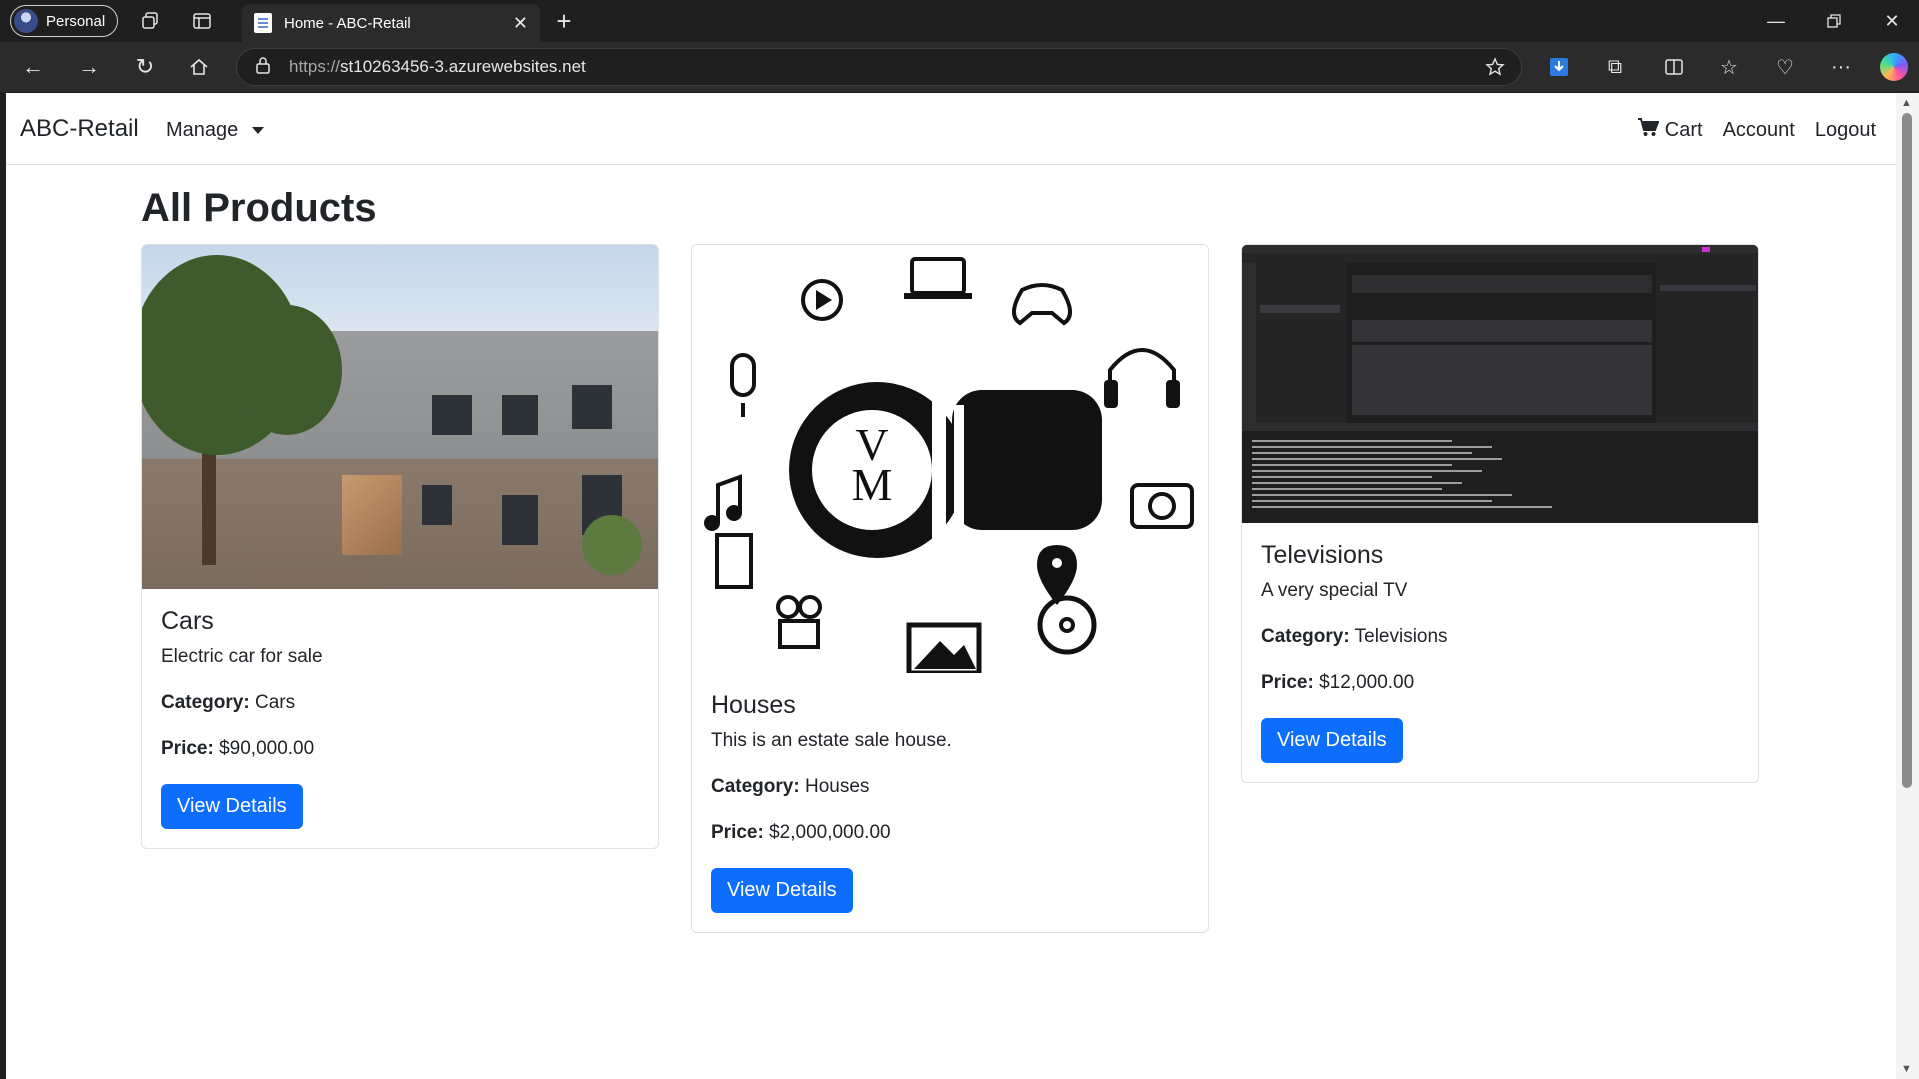 This screenshot has width=1919, height=1079. What do you see at coordinates (242, 656) in the screenshot?
I see `product-description: Electric car for sale` at bounding box center [242, 656].